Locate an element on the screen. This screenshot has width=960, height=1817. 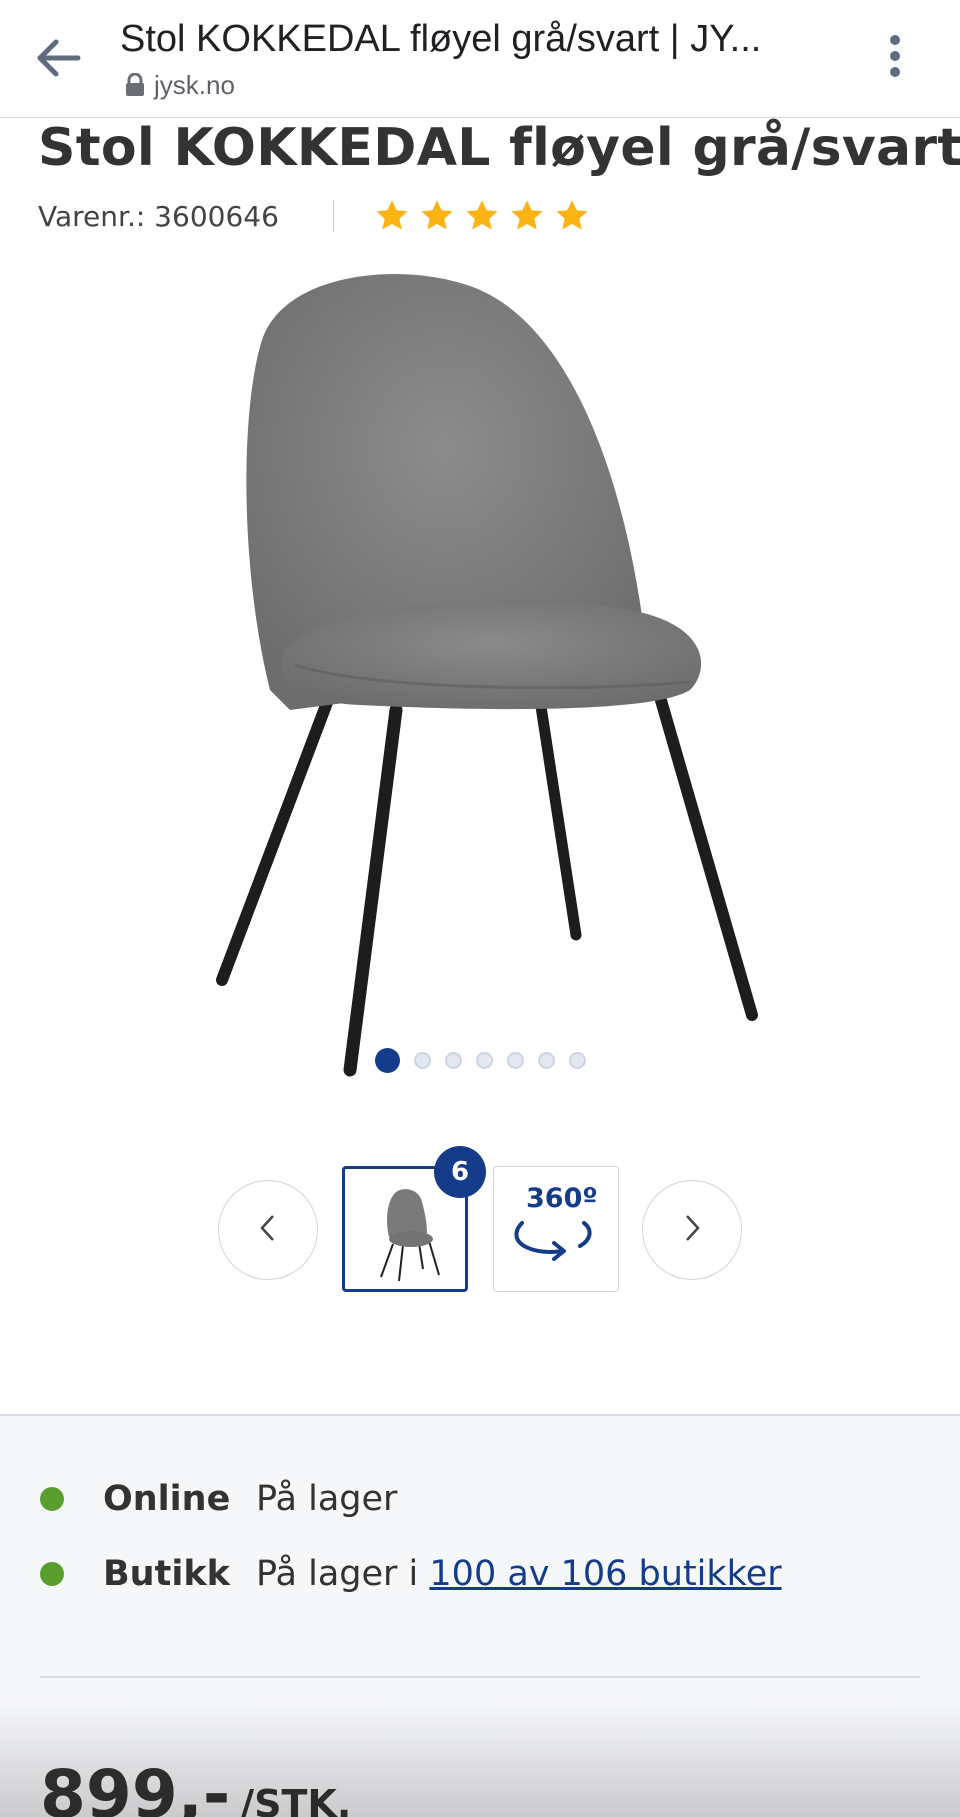
online-availability: Online På lager is located at coordinates (218, 1499).